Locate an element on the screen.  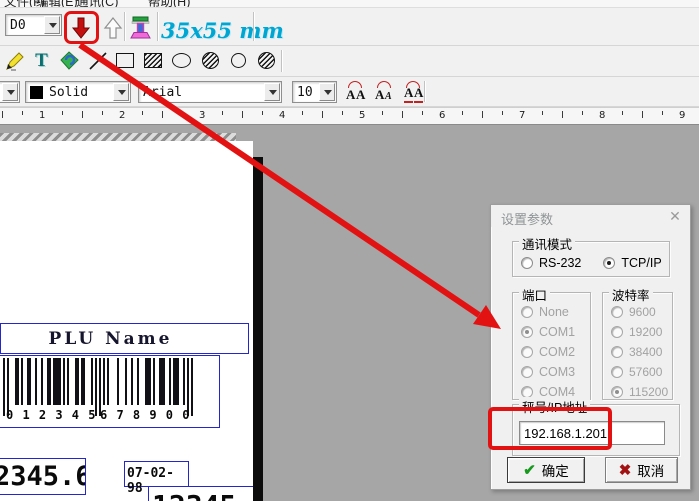
radio-label: COM2 is located at coordinates (557, 352).